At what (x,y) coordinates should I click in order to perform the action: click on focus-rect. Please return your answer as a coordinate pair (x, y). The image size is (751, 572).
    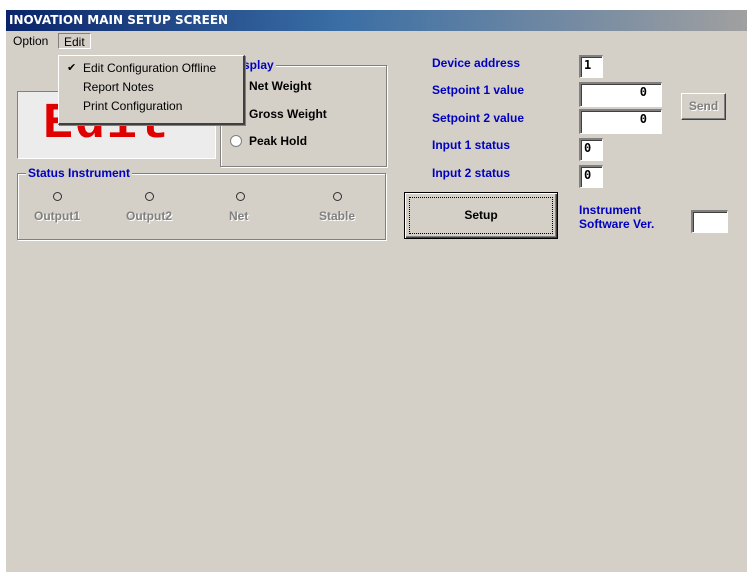
    Looking at the image, I should click on (481, 215).